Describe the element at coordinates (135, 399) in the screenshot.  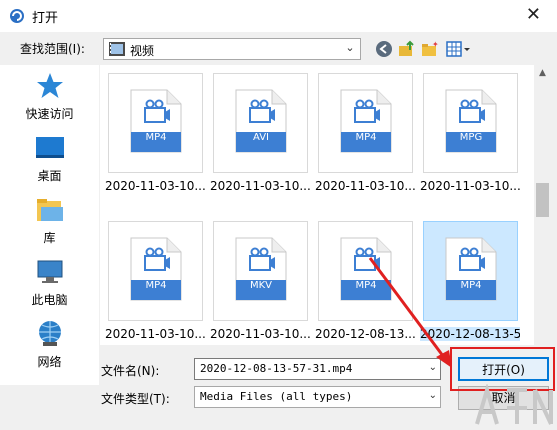
I see `filetype-label: 文件类型(T):` at that location.